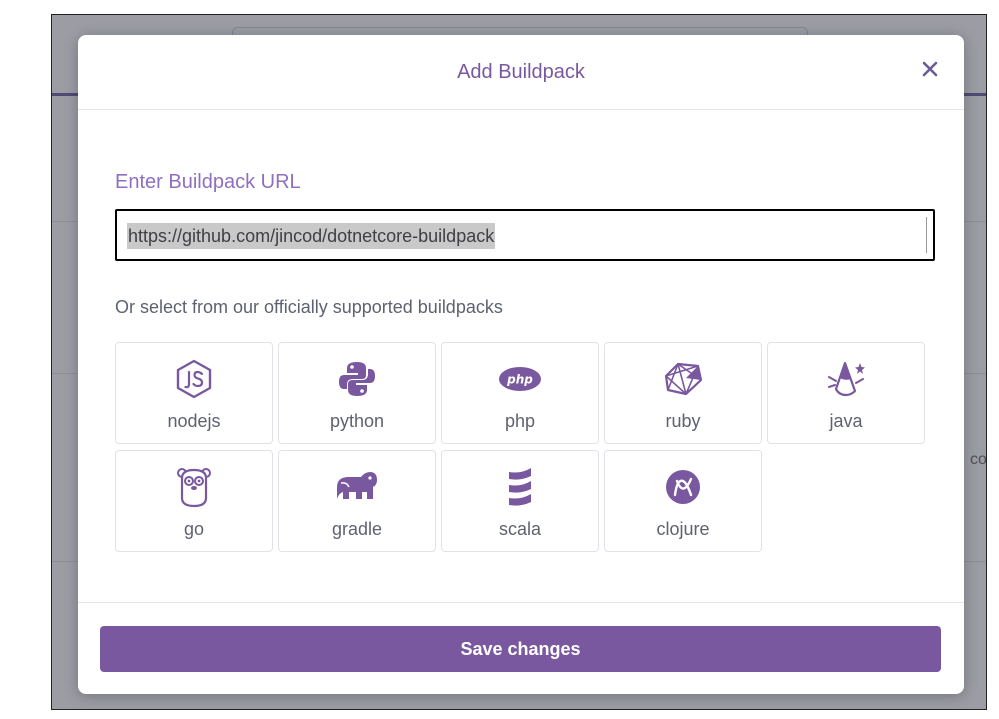 The height and width of the screenshot is (719, 999). I want to click on buildpack-tile-gradle: gradle, so click(357, 501).